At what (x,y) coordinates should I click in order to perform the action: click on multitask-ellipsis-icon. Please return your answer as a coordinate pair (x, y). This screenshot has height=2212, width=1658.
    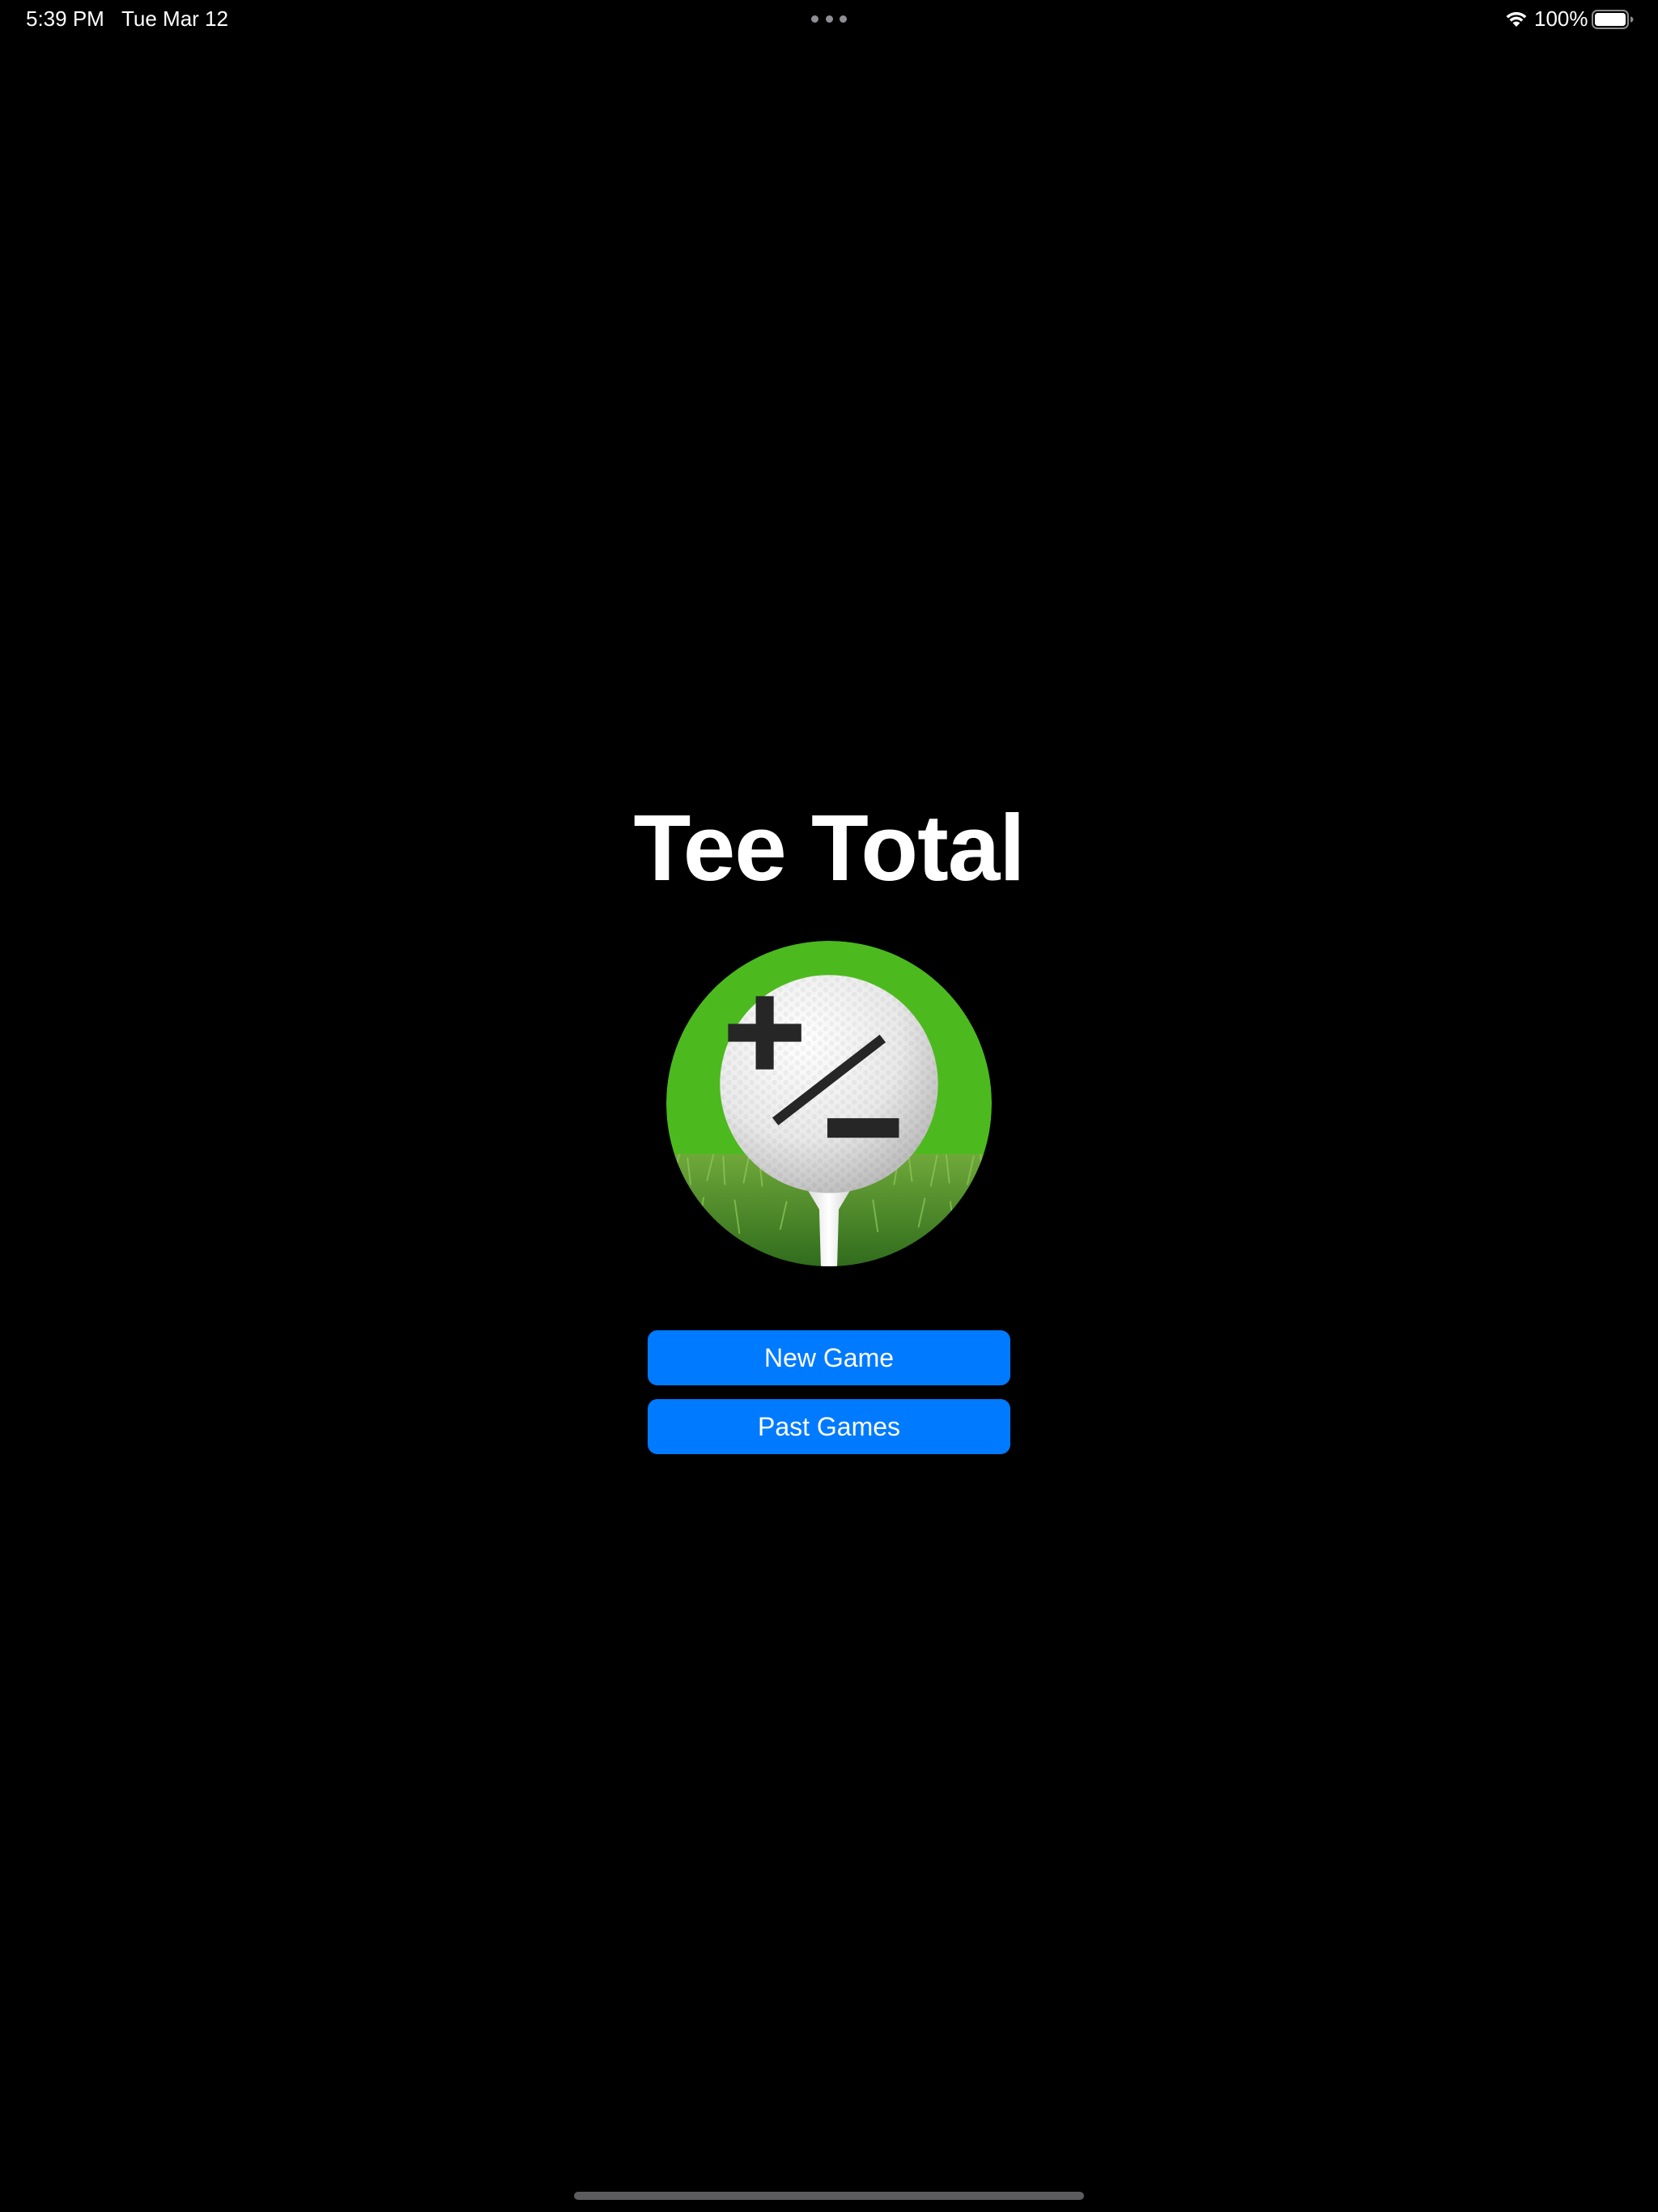
    Looking at the image, I should click on (829, 19).